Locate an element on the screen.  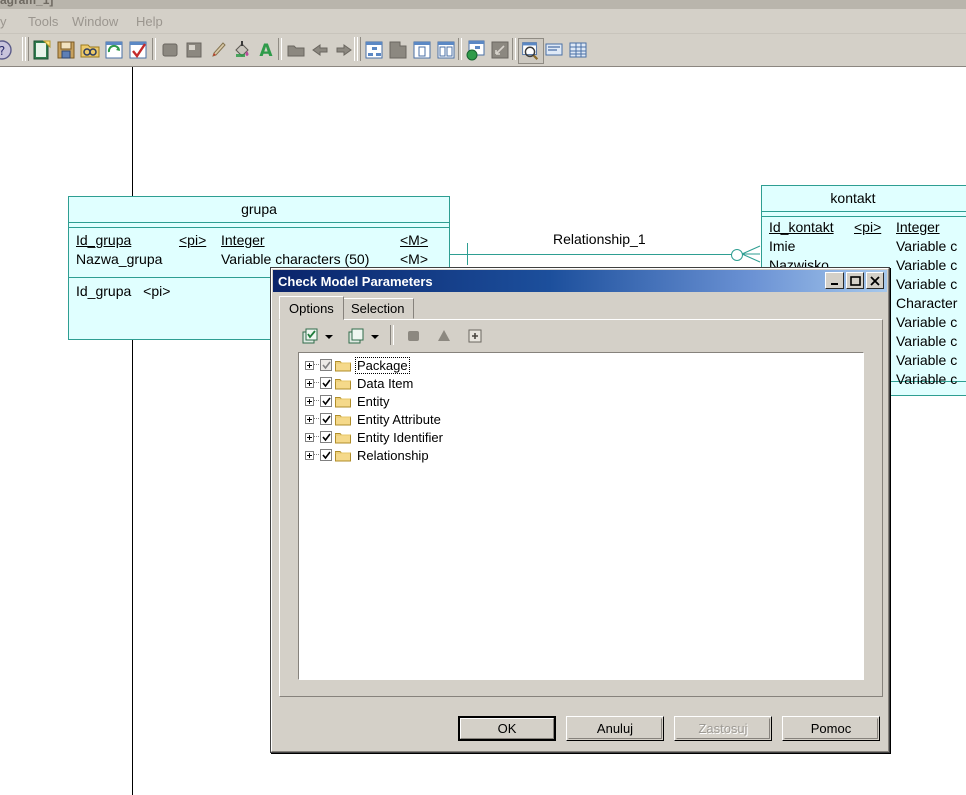
window-title-bar: agram_1] is located at coordinates (483, 4).